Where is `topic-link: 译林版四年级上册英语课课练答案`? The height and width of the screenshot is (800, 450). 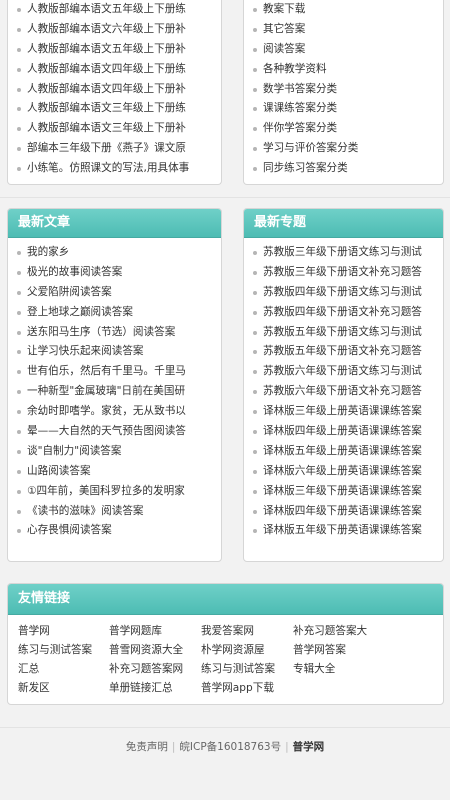 topic-link: 译林版四年级上册英语课课练答案 is located at coordinates (348, 432).